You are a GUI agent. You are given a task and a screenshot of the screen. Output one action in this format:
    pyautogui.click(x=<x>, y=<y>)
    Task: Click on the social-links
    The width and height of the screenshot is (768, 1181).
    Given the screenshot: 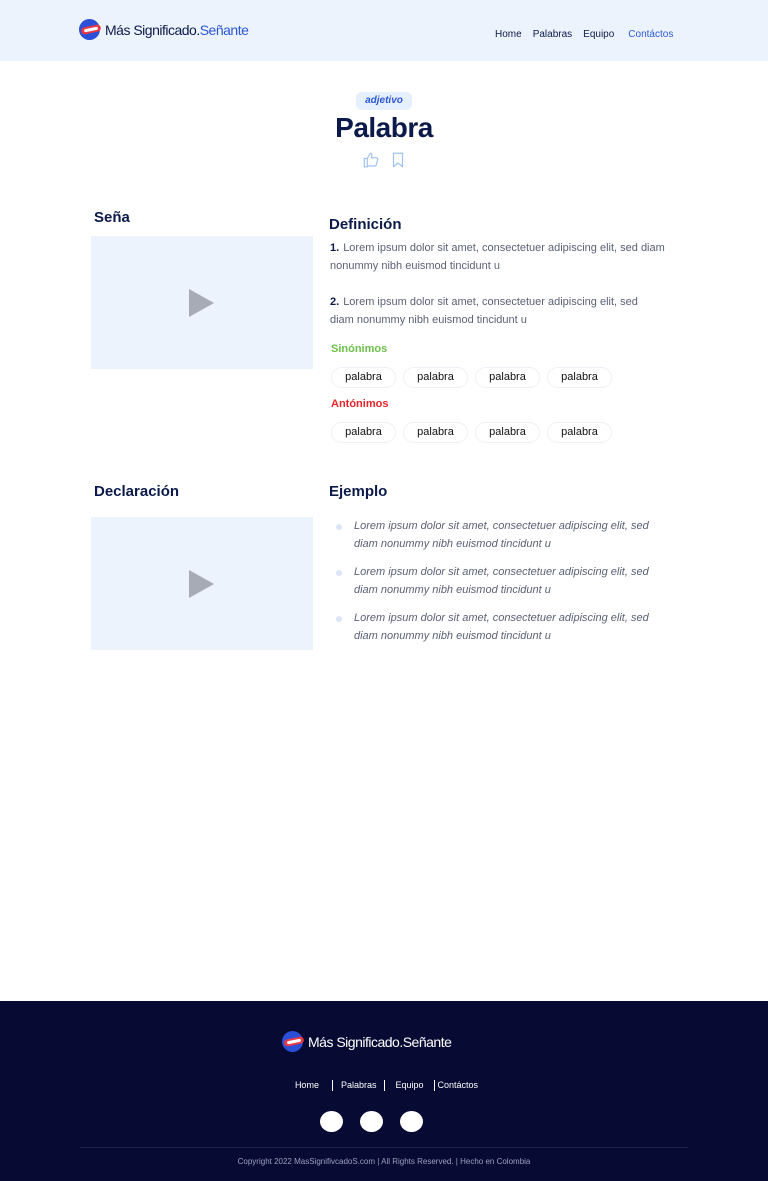 What is the action you would take?
    pyautogui.click(x=380, y=1121)
    